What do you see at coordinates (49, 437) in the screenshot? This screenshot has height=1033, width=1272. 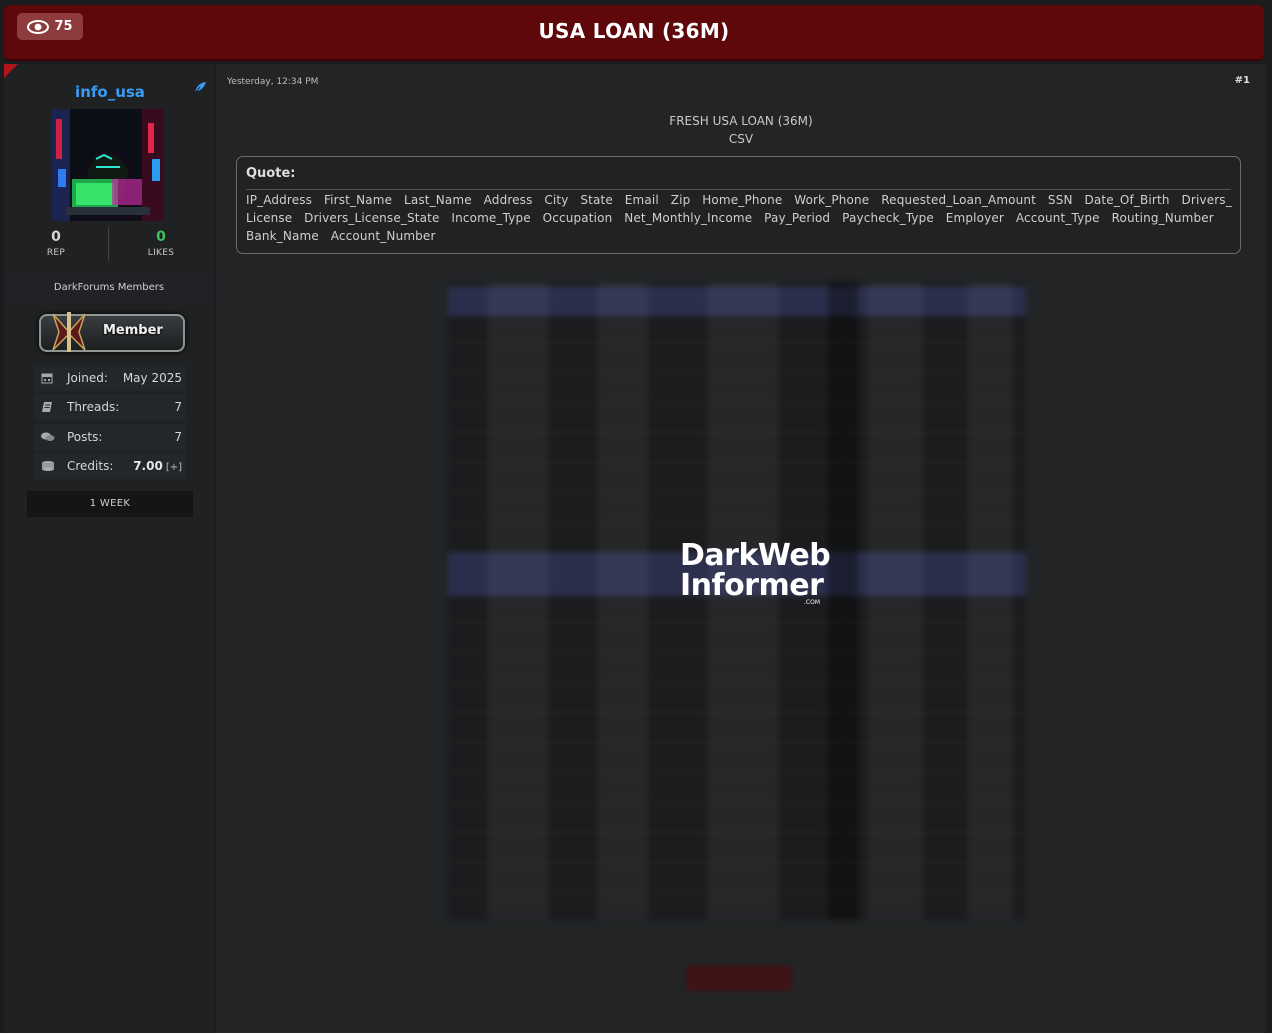 I see `comments-icon` at bounding box center [49, 437].